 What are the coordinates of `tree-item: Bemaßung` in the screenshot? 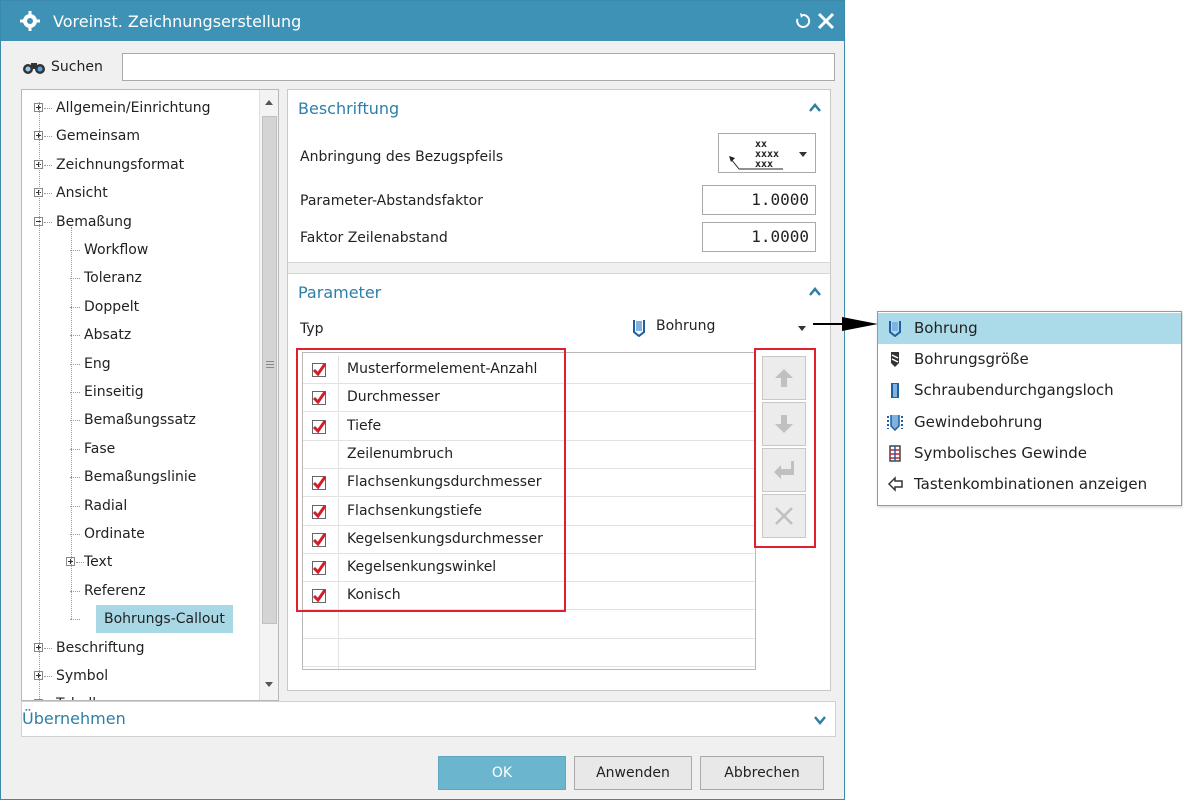 It's located at (140, 222).